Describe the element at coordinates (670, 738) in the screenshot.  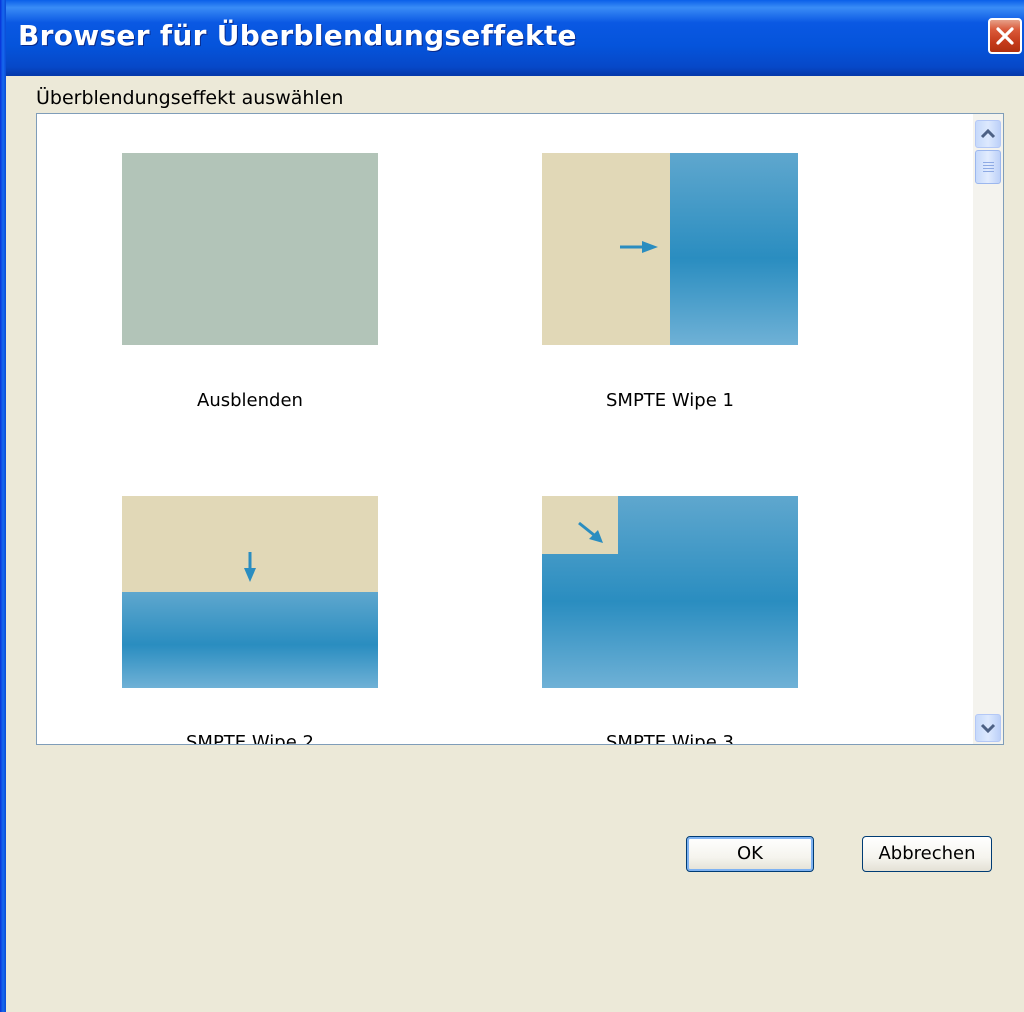
I see `effect-label: SMPTE Wipe 3` at that location.